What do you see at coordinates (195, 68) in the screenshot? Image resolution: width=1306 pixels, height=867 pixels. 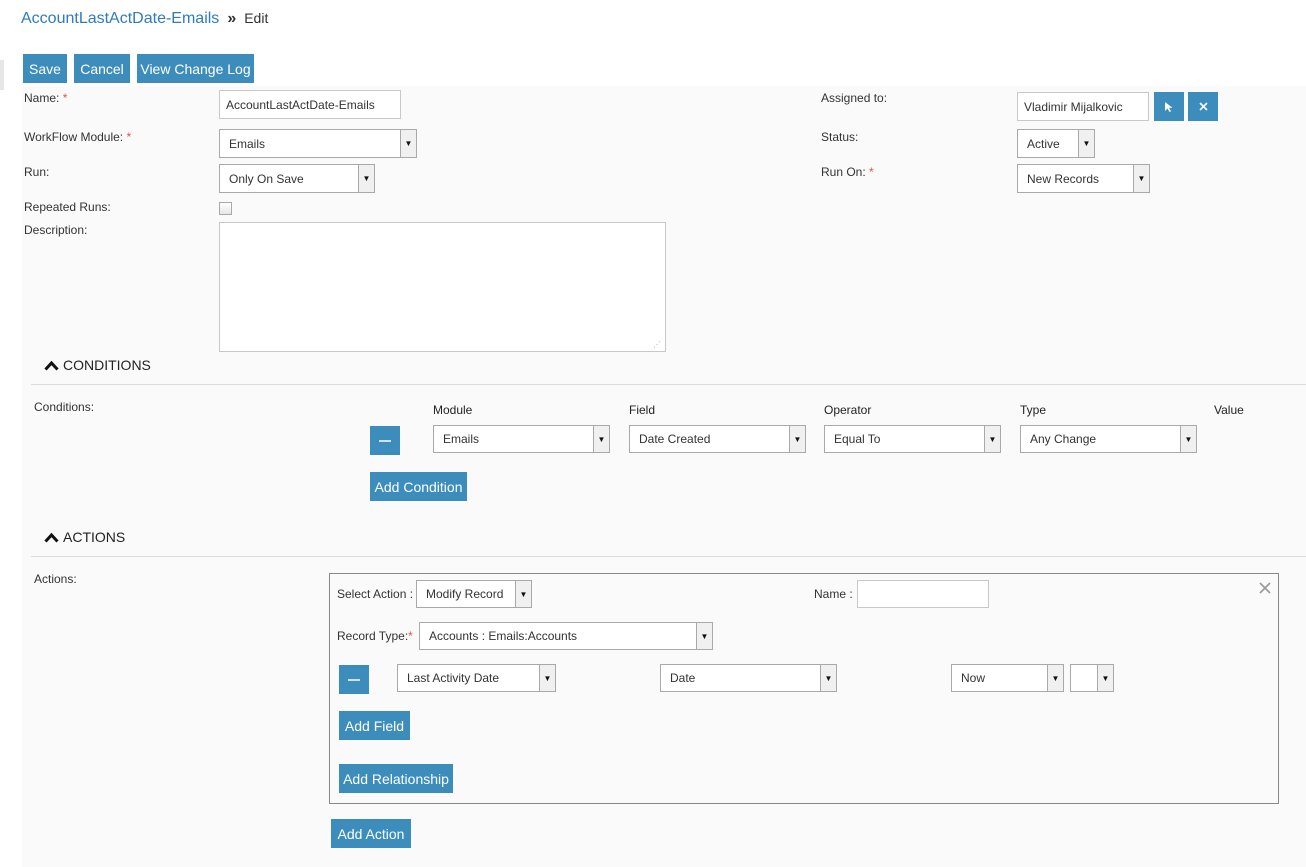 I see `view-change-log-button: View Change Log` at bounding box center [195, 68].